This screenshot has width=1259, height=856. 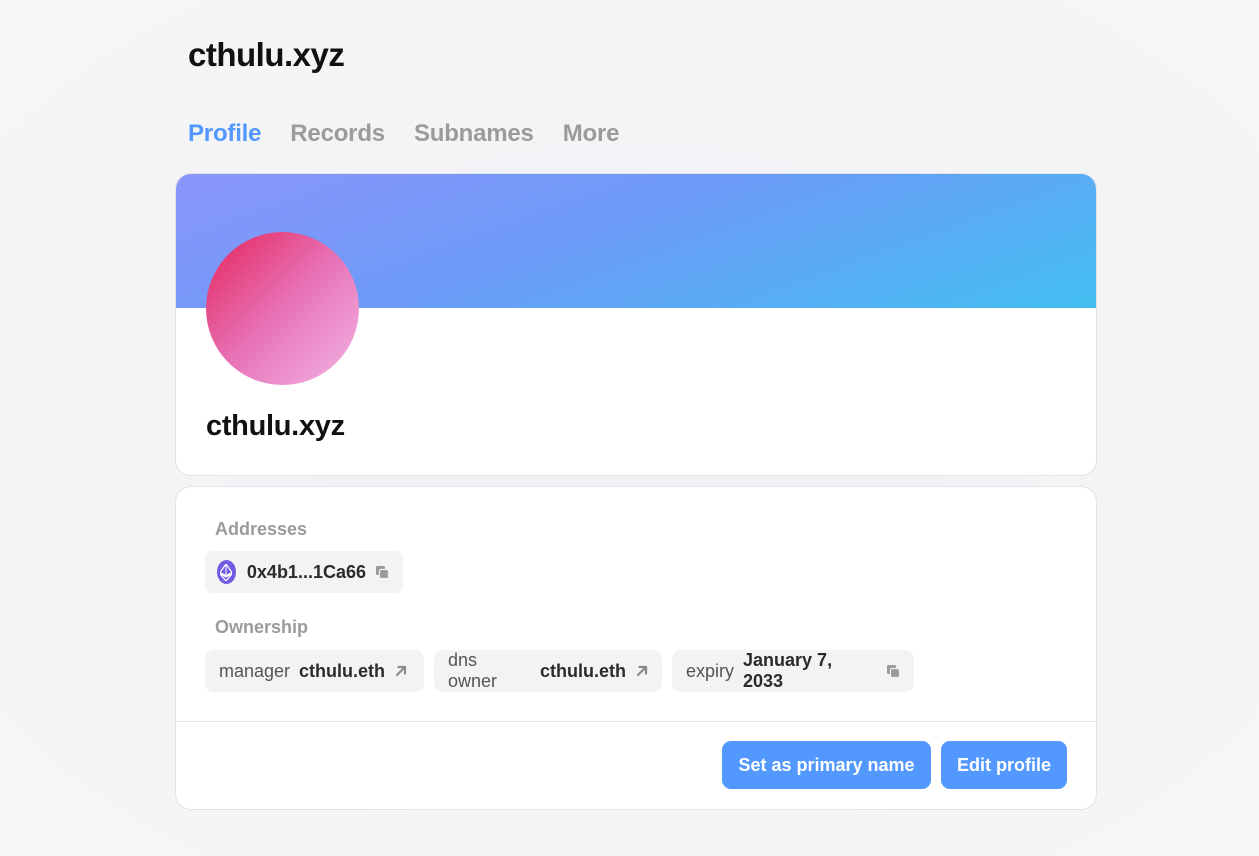 I want to click on ownership-expiry-pill: expiry January 7, 2033, so click(x=793, y=671).